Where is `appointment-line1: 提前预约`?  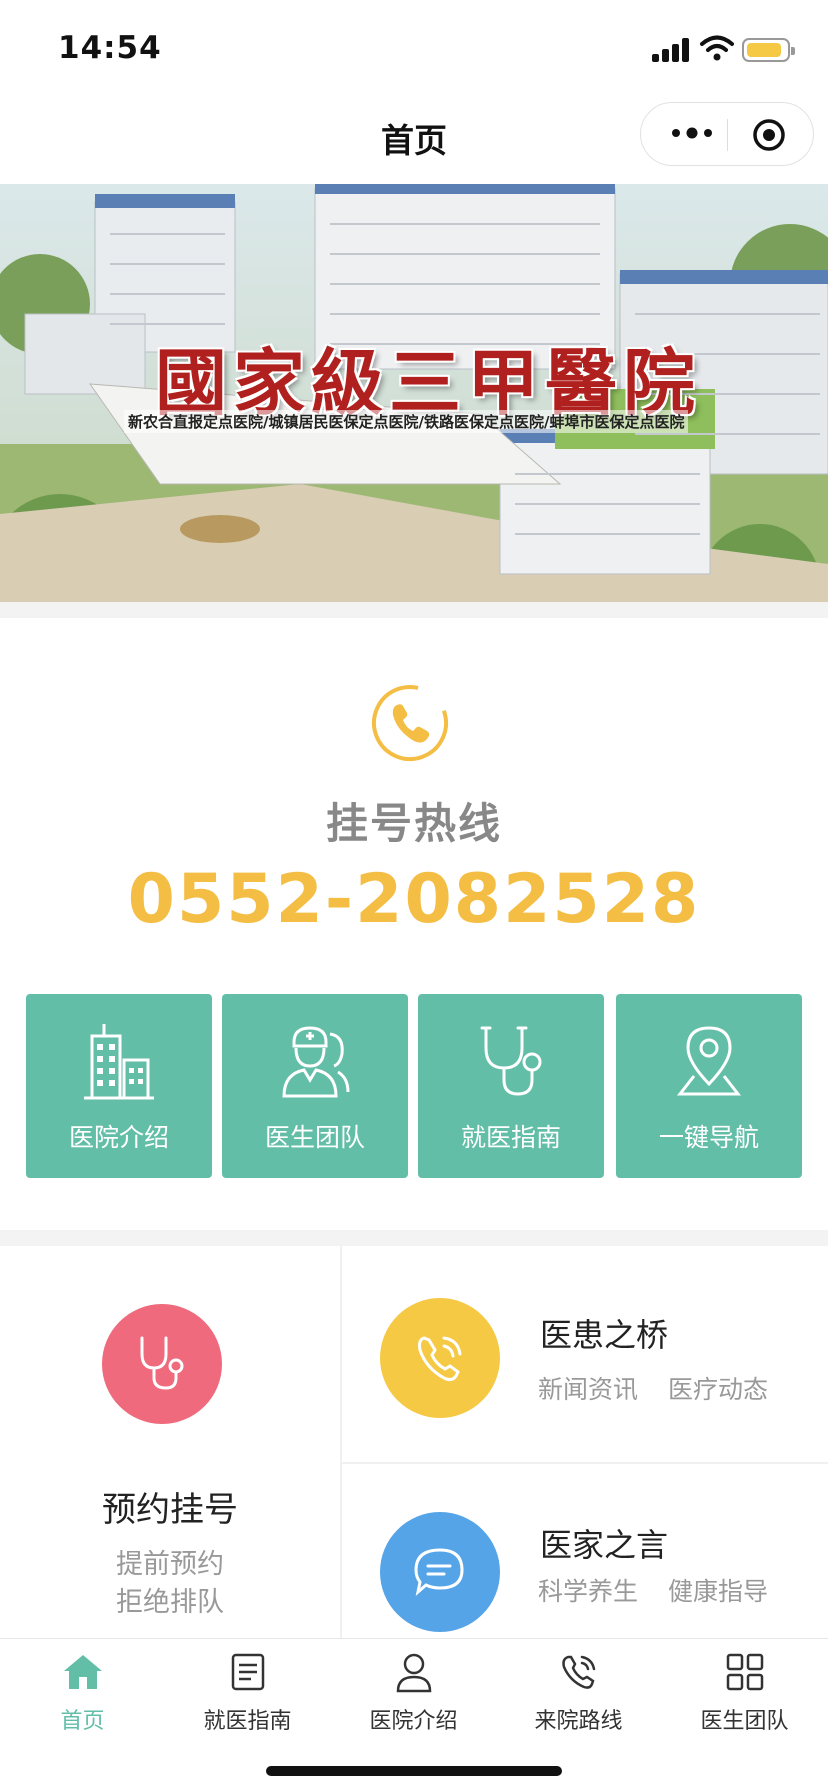
appointment-line1: 提前预约 is located at coordinates (170, 1564).